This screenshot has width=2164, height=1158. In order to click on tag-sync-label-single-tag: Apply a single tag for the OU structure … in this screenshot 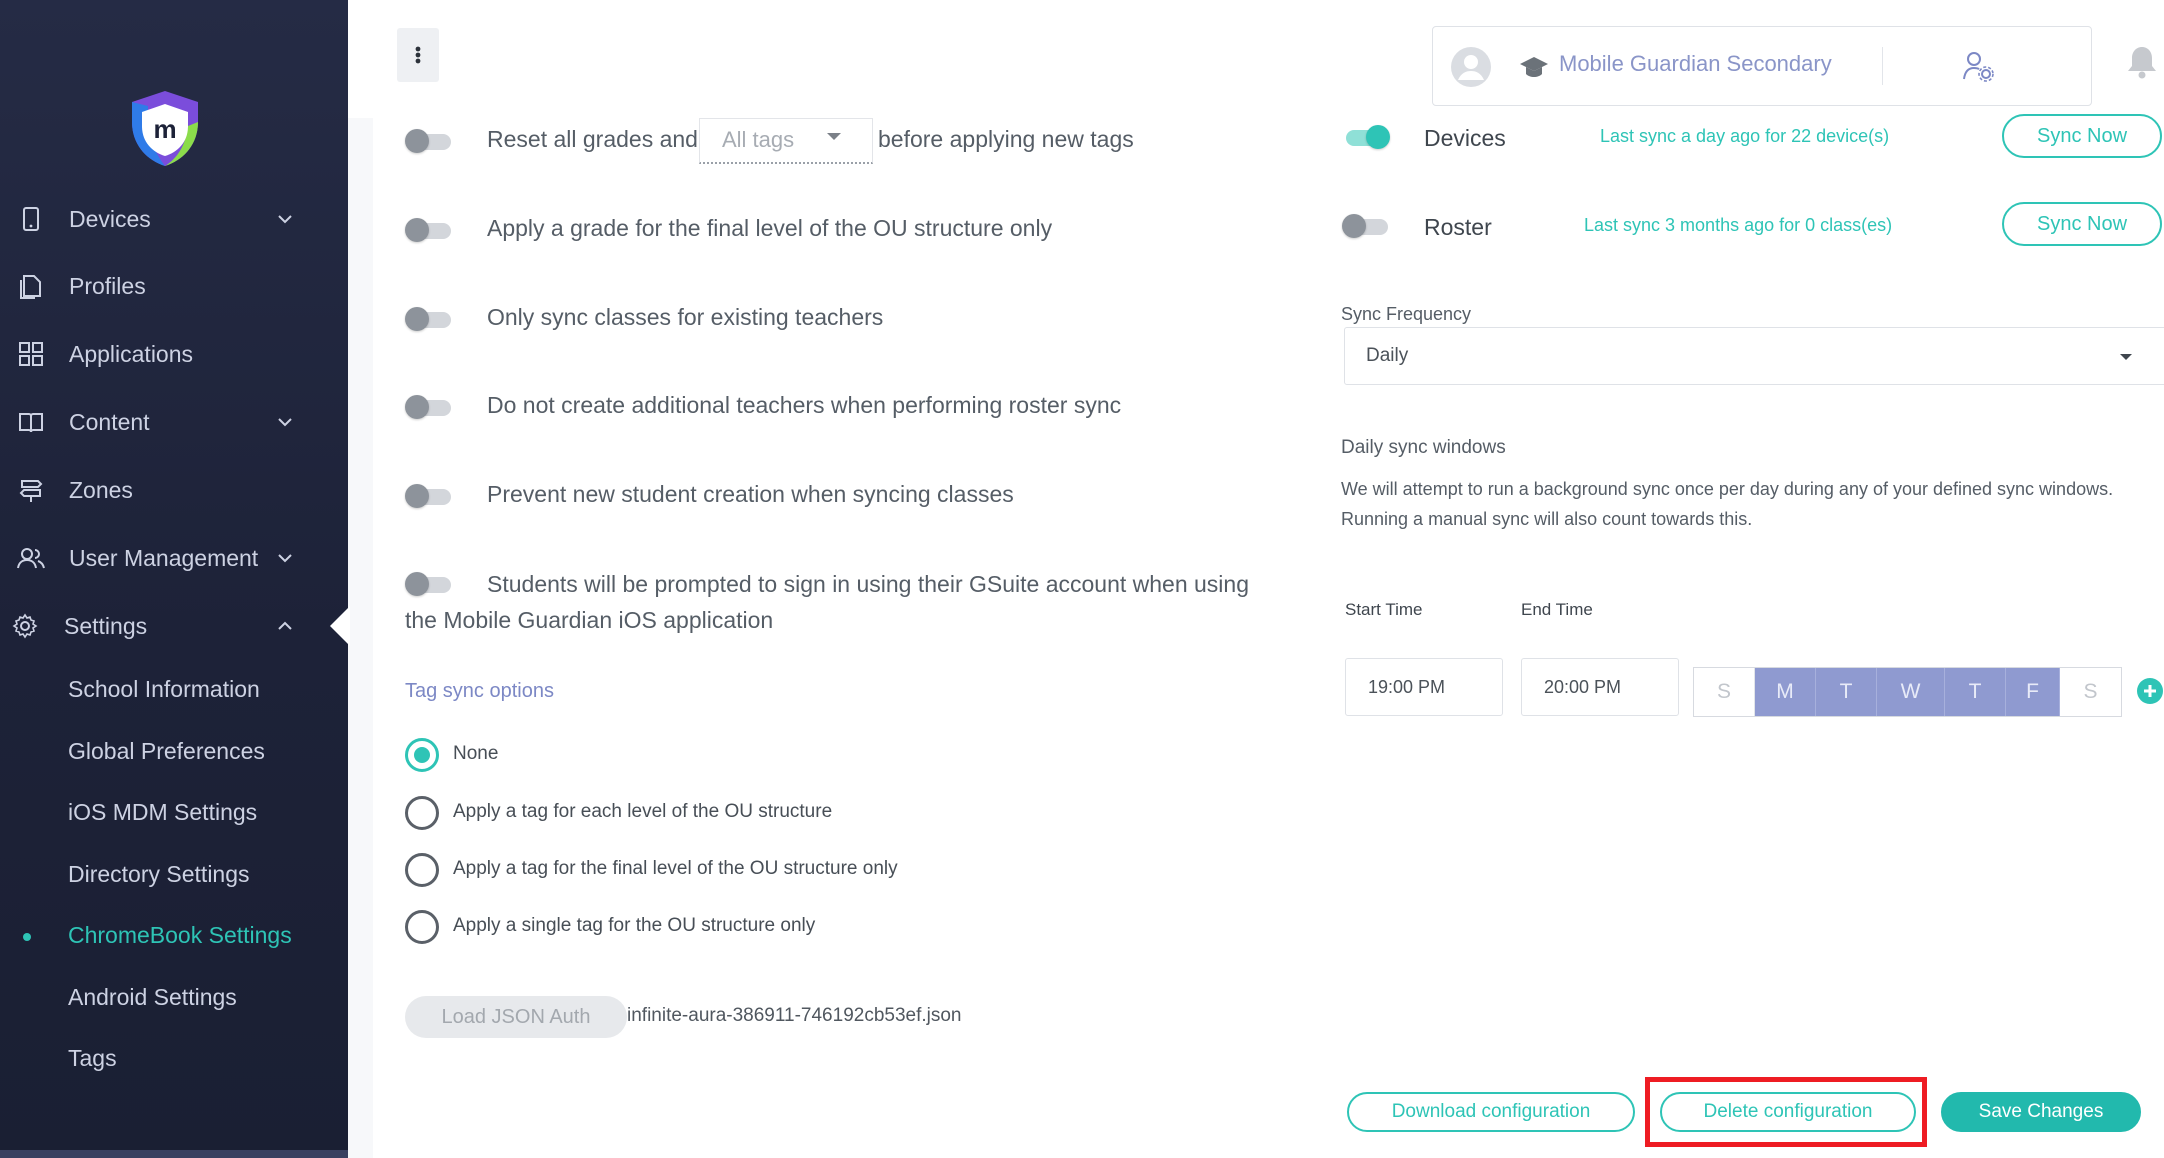, I will do `click(634, 925)`.